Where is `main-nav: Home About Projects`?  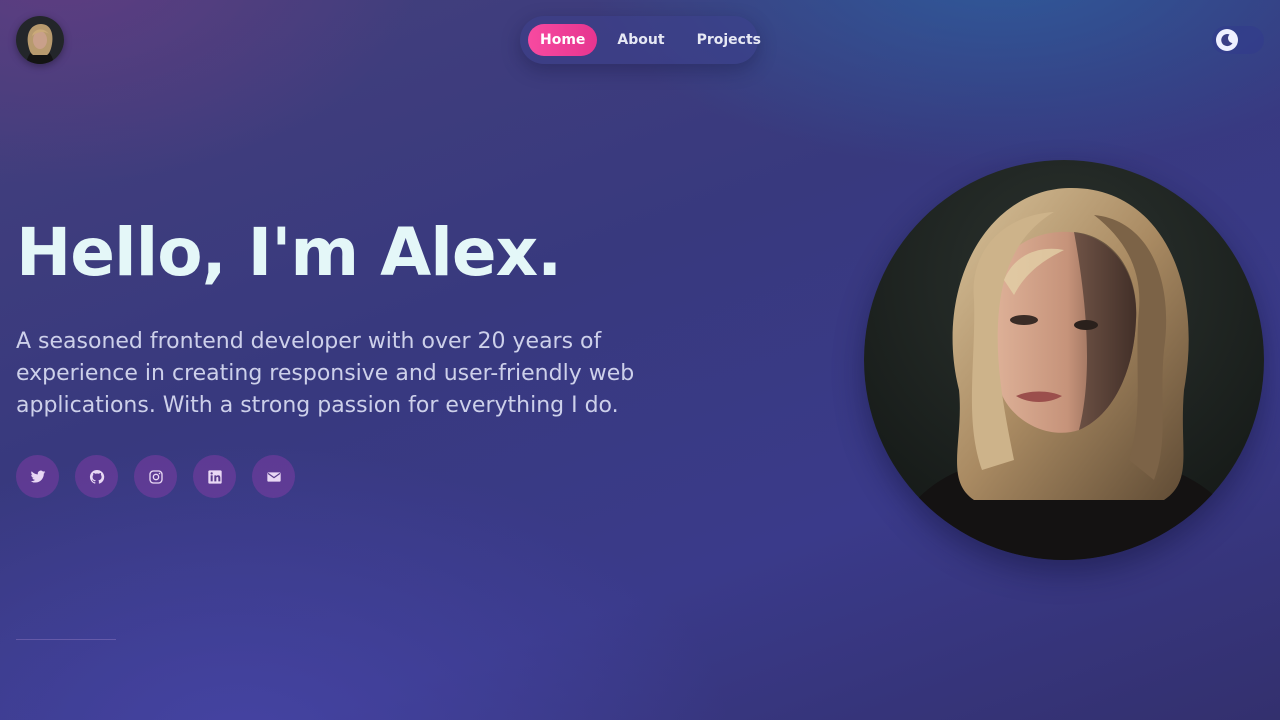 main-nav: Home About Projects is located at coordinates (640, 40).